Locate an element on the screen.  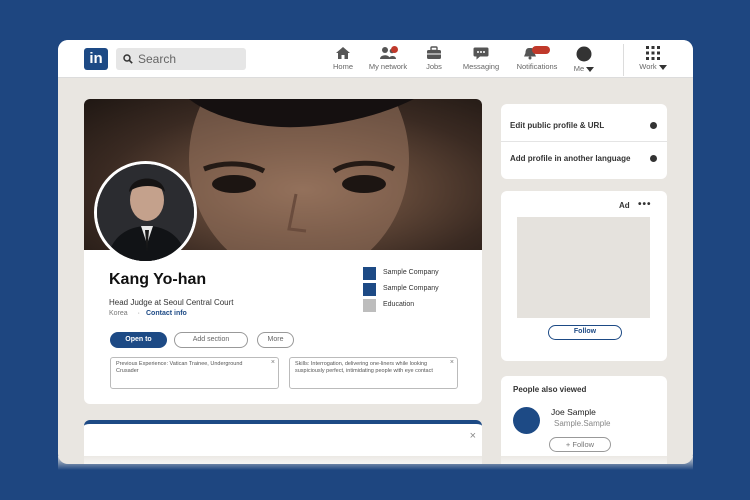
profile-headline: Head Judge at Seoul Central Court is located at coordinates (171, 302).